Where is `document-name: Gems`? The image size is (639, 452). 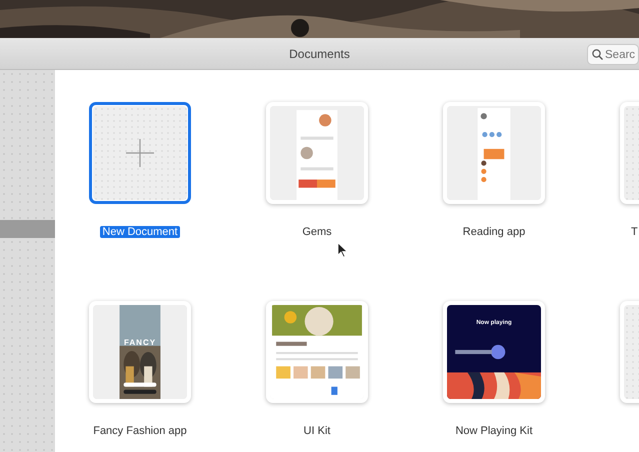
document-name: Gems is located at coordinates (317, 232).